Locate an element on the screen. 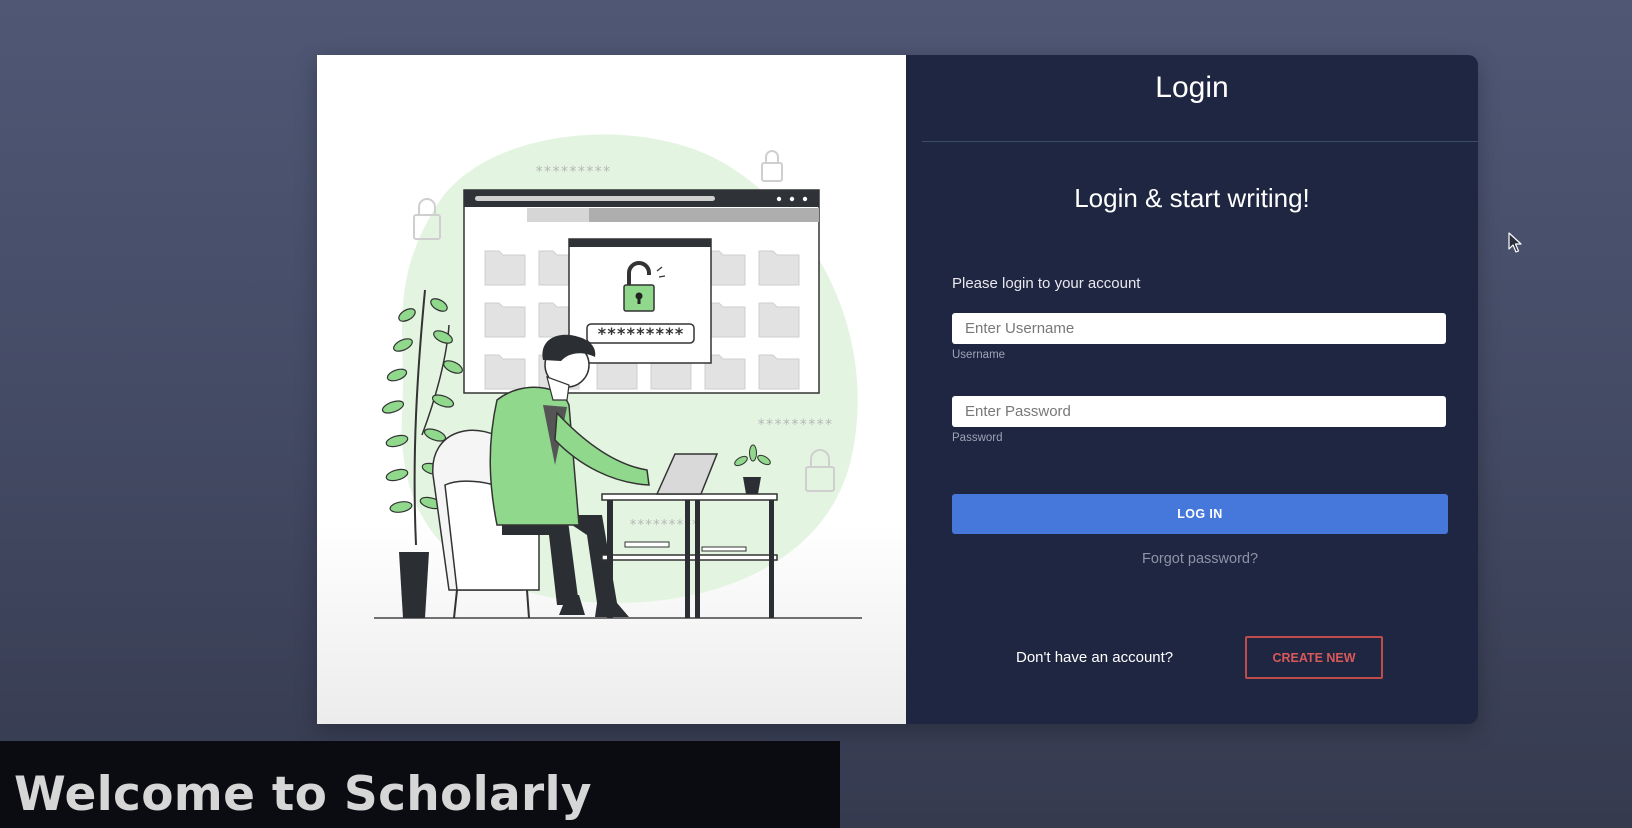  username-input is located at coordinates (1199, 328).